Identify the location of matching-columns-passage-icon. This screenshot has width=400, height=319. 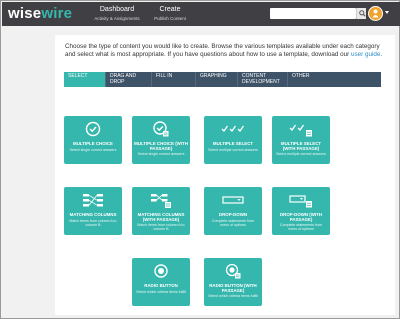
(161, 201).